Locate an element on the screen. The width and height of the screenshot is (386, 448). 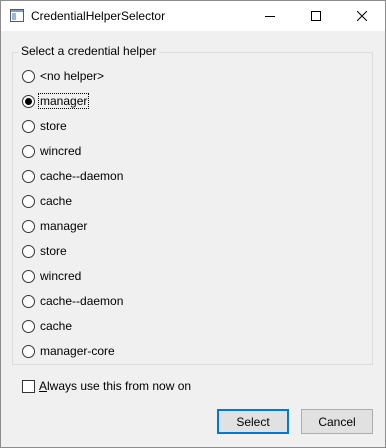
radio-label: <no helper> is located at coordinates (72, 76).